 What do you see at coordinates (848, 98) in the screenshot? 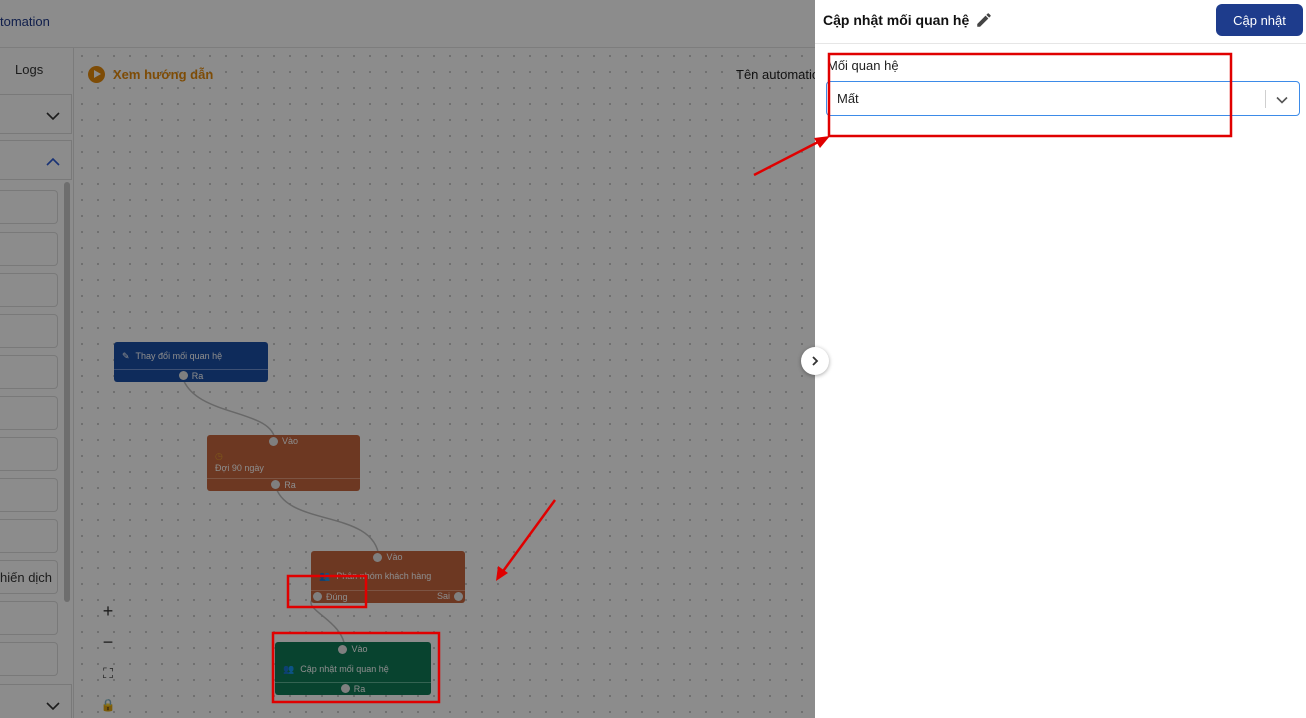
I see `relationship-select-value: Mất` at bounding box center [848, 98].